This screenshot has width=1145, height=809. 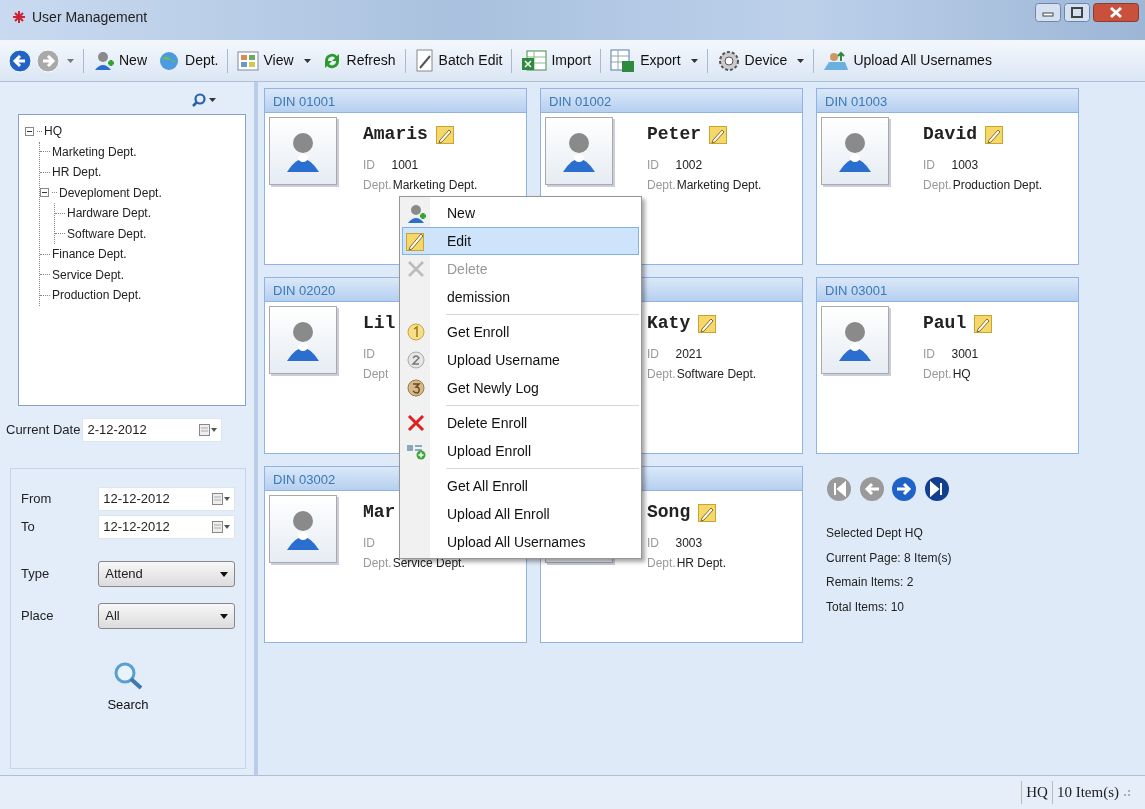 What do you see at coordinates (166, 574) in the screenshot?
I see `dropdown-field: Attend` at bounding box center [166, 574].